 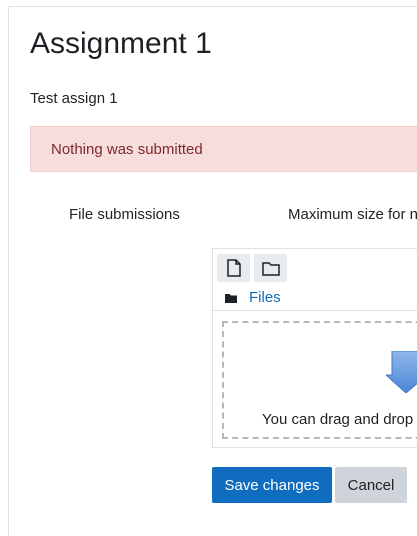 I want to click on file-dropzone: You can drag and drop f, so click(x=314, y=379).